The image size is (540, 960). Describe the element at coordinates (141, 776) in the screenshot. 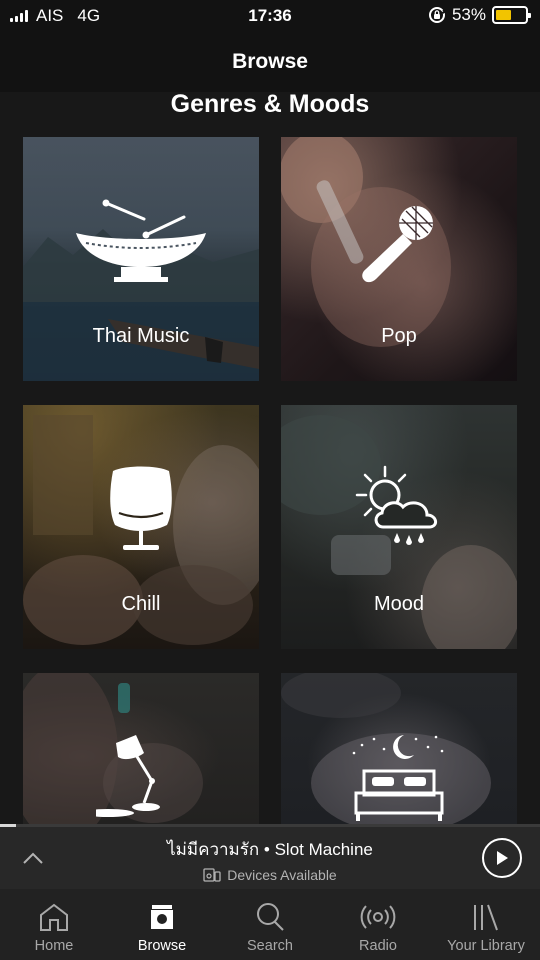

I see `desk-lamp-icon` at that location.